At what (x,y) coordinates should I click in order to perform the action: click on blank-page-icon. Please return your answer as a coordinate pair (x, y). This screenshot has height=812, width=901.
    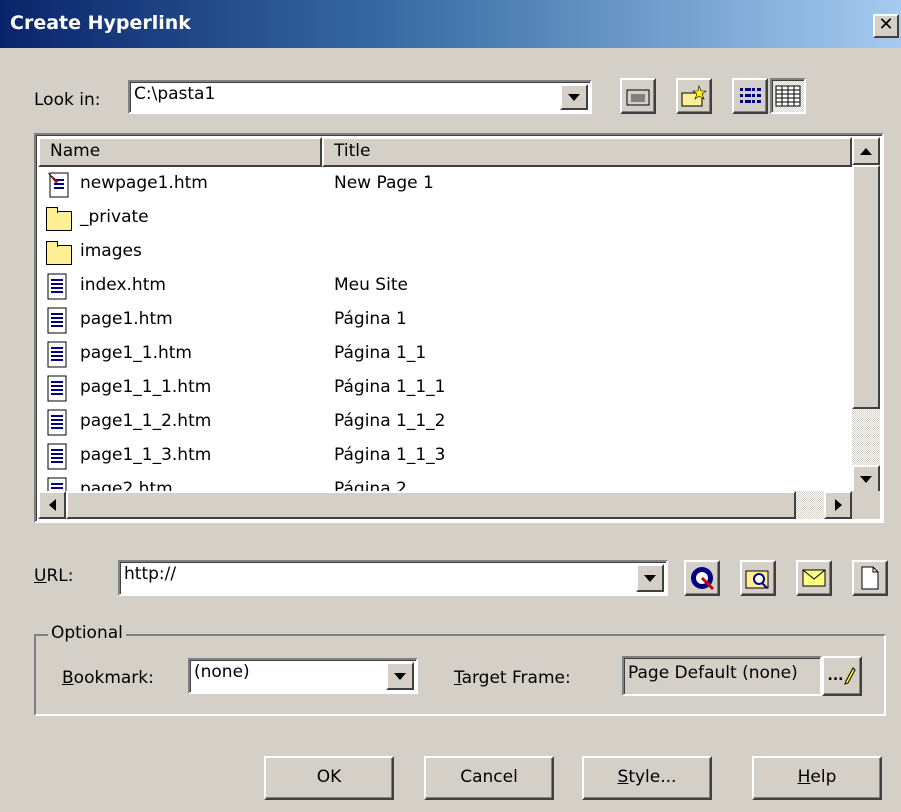
    Looking at the image, I should click on (870, 578).